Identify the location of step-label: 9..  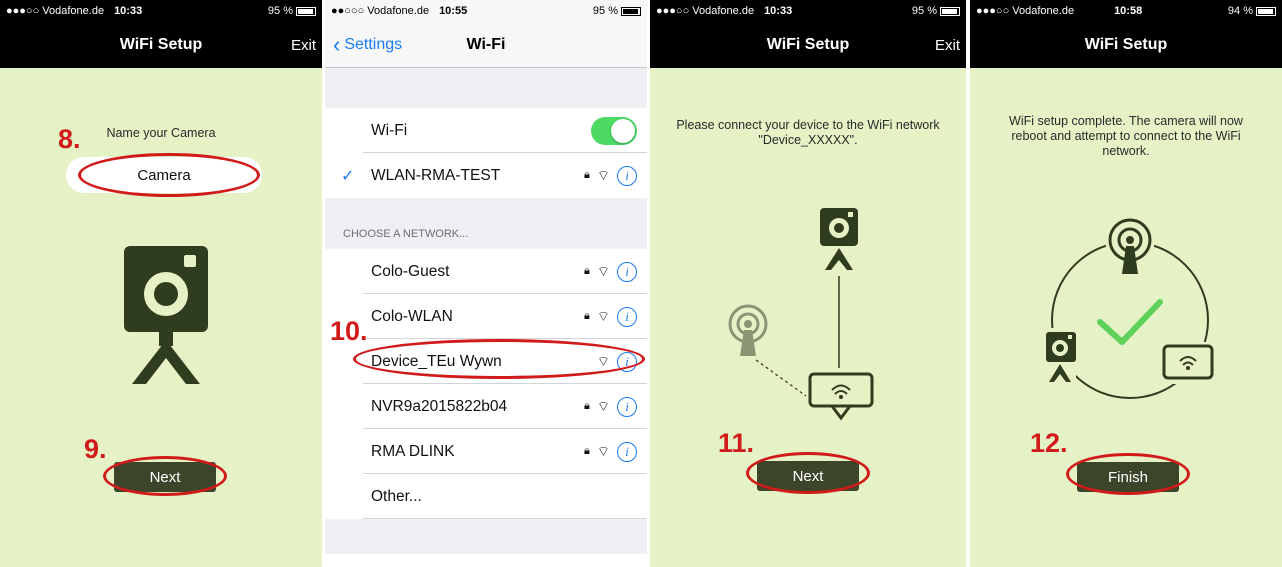
(95, 449).